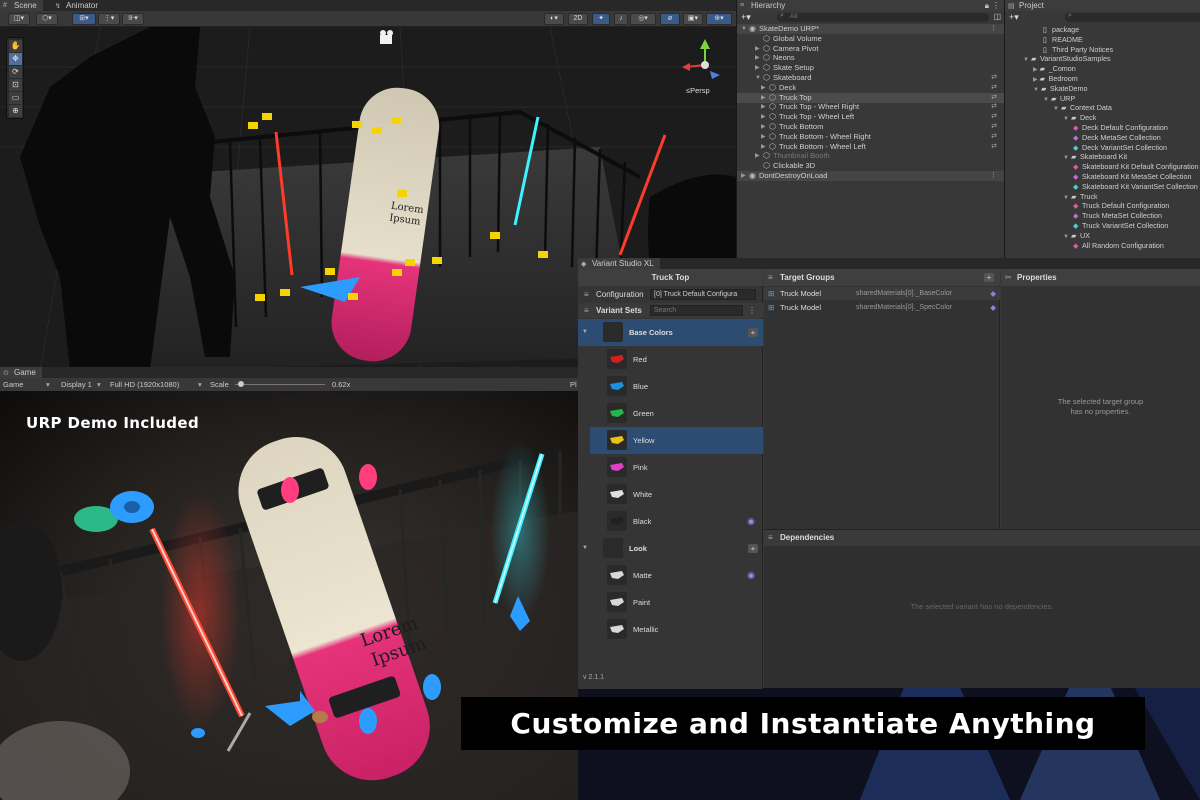  What do you see at coordinates (871, 176) in the screenshot?
I see `hierarchy-row: ▶ ◉ DontDestroyOnLoad ⋮` at bounding box center [871, 176].